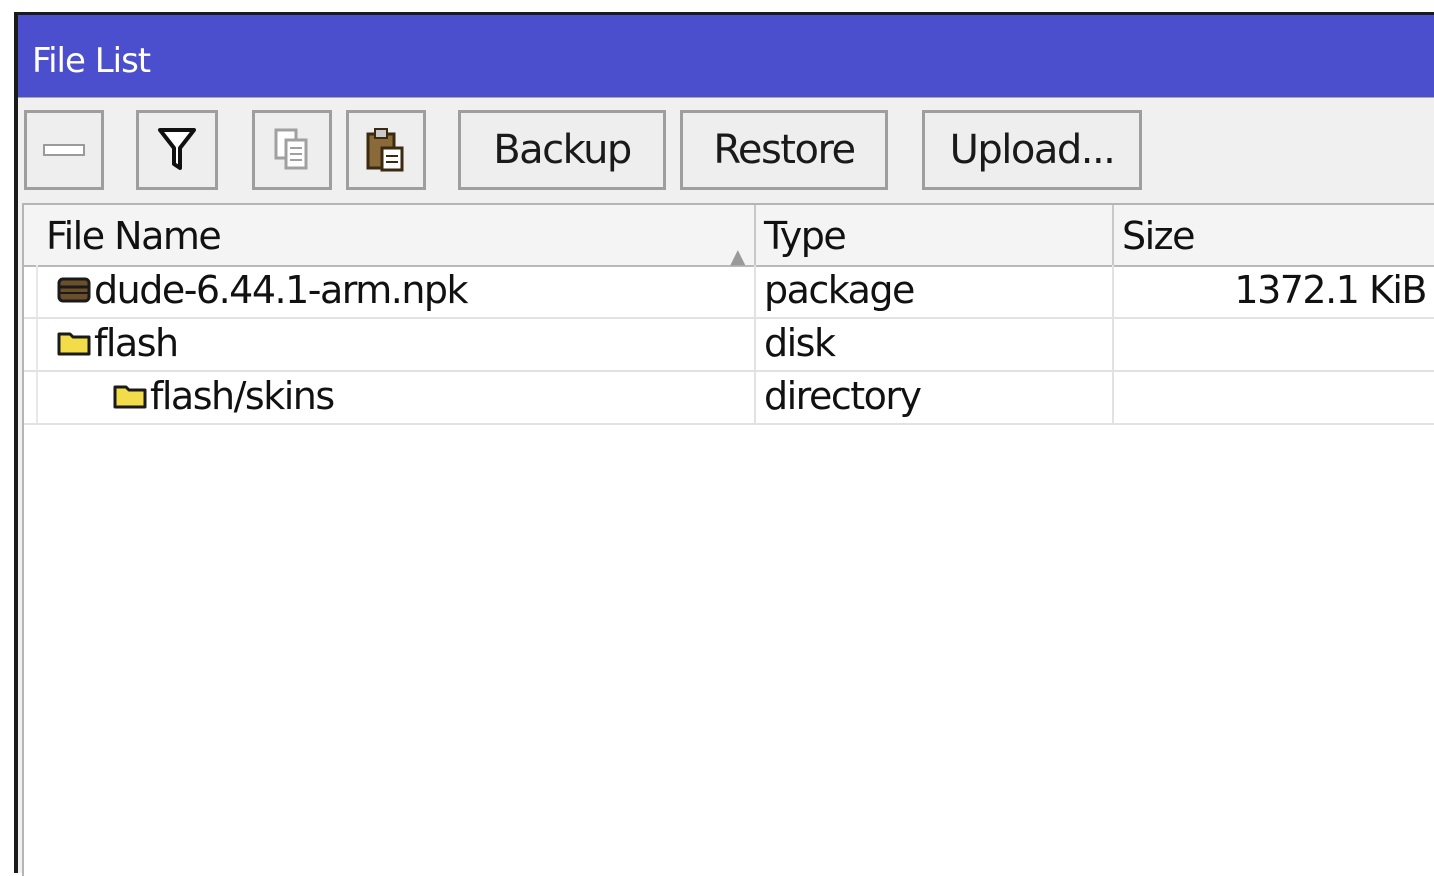 This screenshot has width=1434, height=876. What do you see at coordinates (805, 236) in the screenshot?
I see `column-header-label: Type` at bounding box center [805, 236].